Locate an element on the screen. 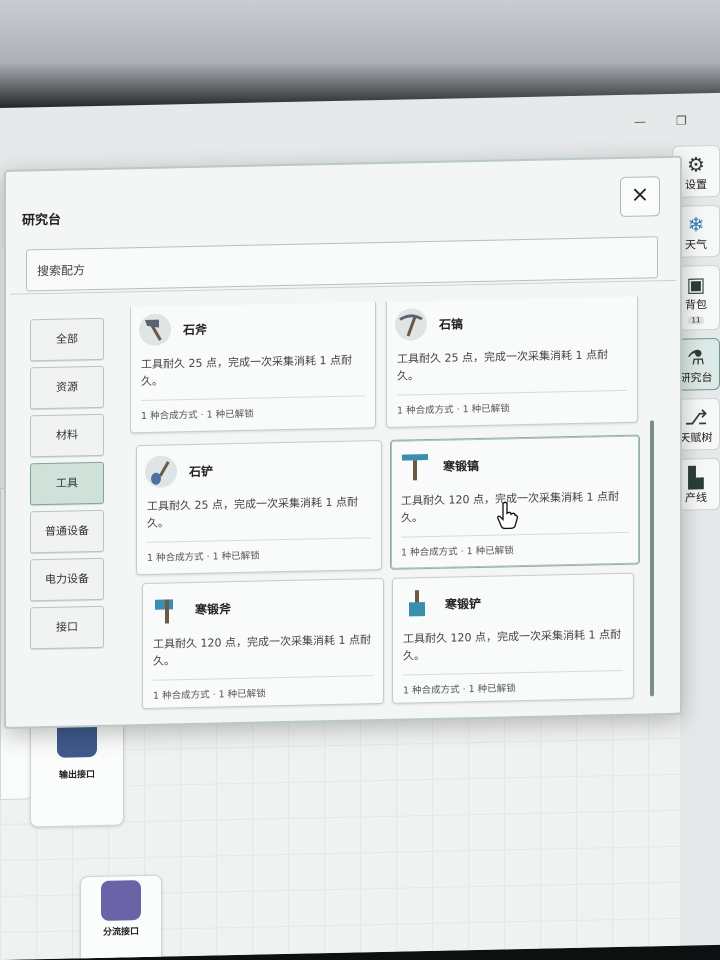  output-interface-node: 输出接口 is located at coordinates (77, 769).